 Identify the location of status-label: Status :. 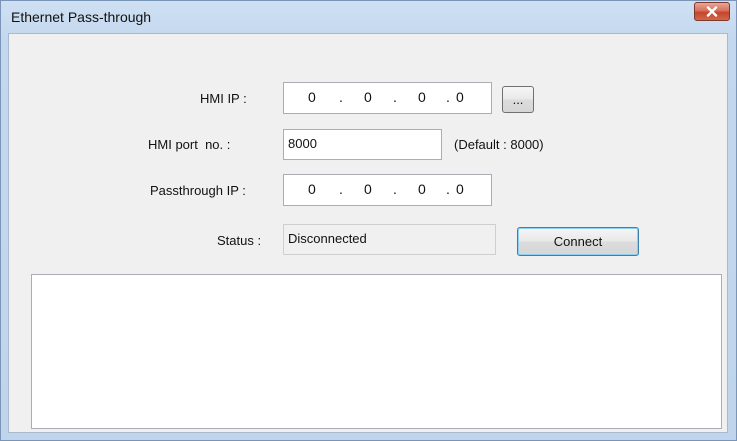
(239, 240).